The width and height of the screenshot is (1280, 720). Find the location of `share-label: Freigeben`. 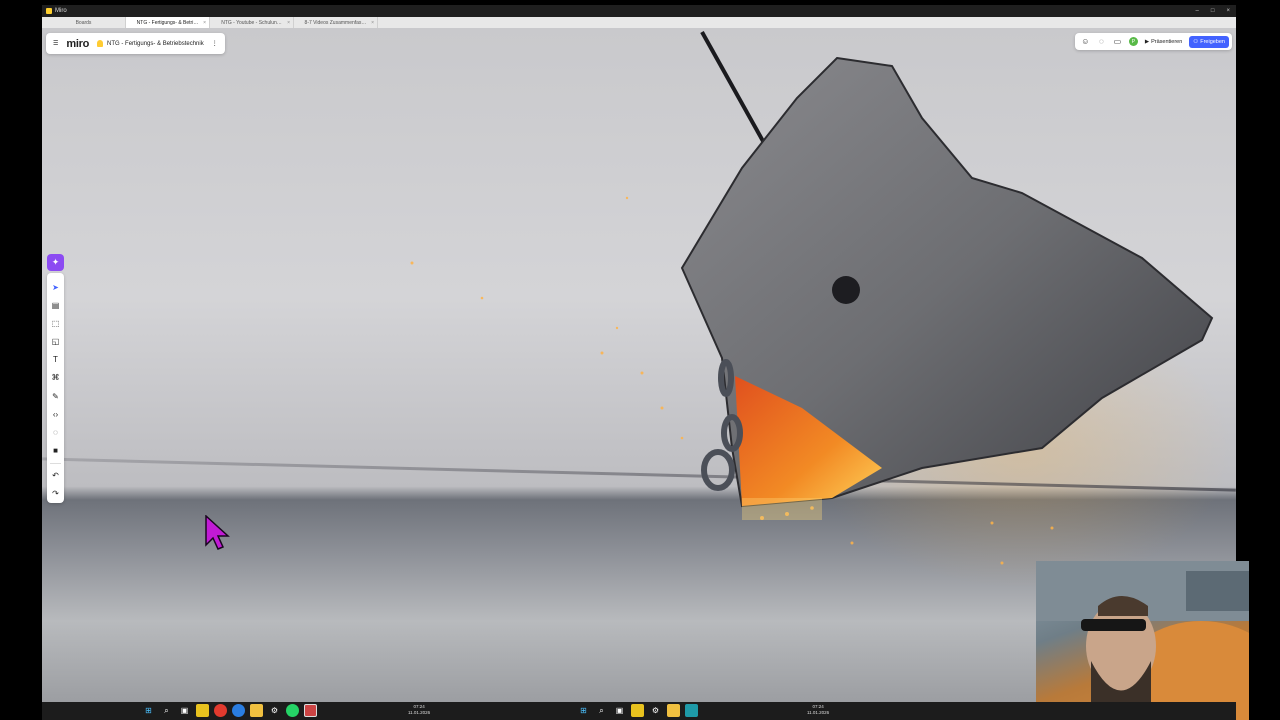

share-label: Freigeben is located at coordinates (1212, 41).